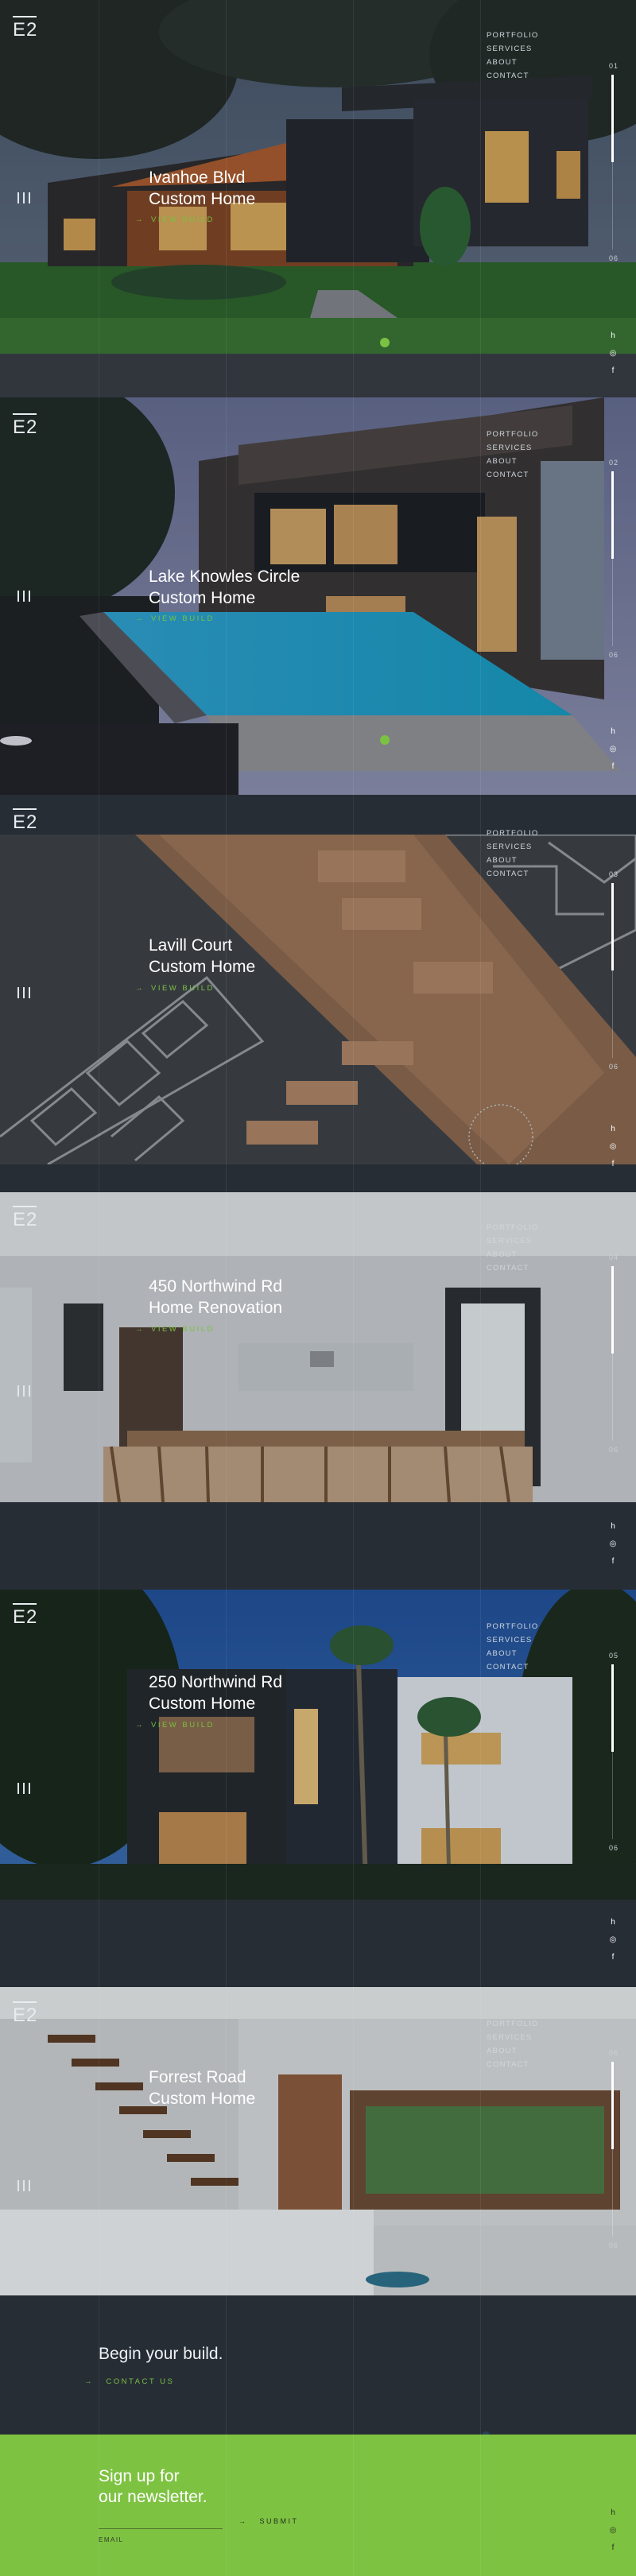 This screenshot has width=636, height=2576. What do you see at coordinates (318, 1347) in the screenshot?
I see `project-photo-450-northwind` at bounding box center [318, 1347].